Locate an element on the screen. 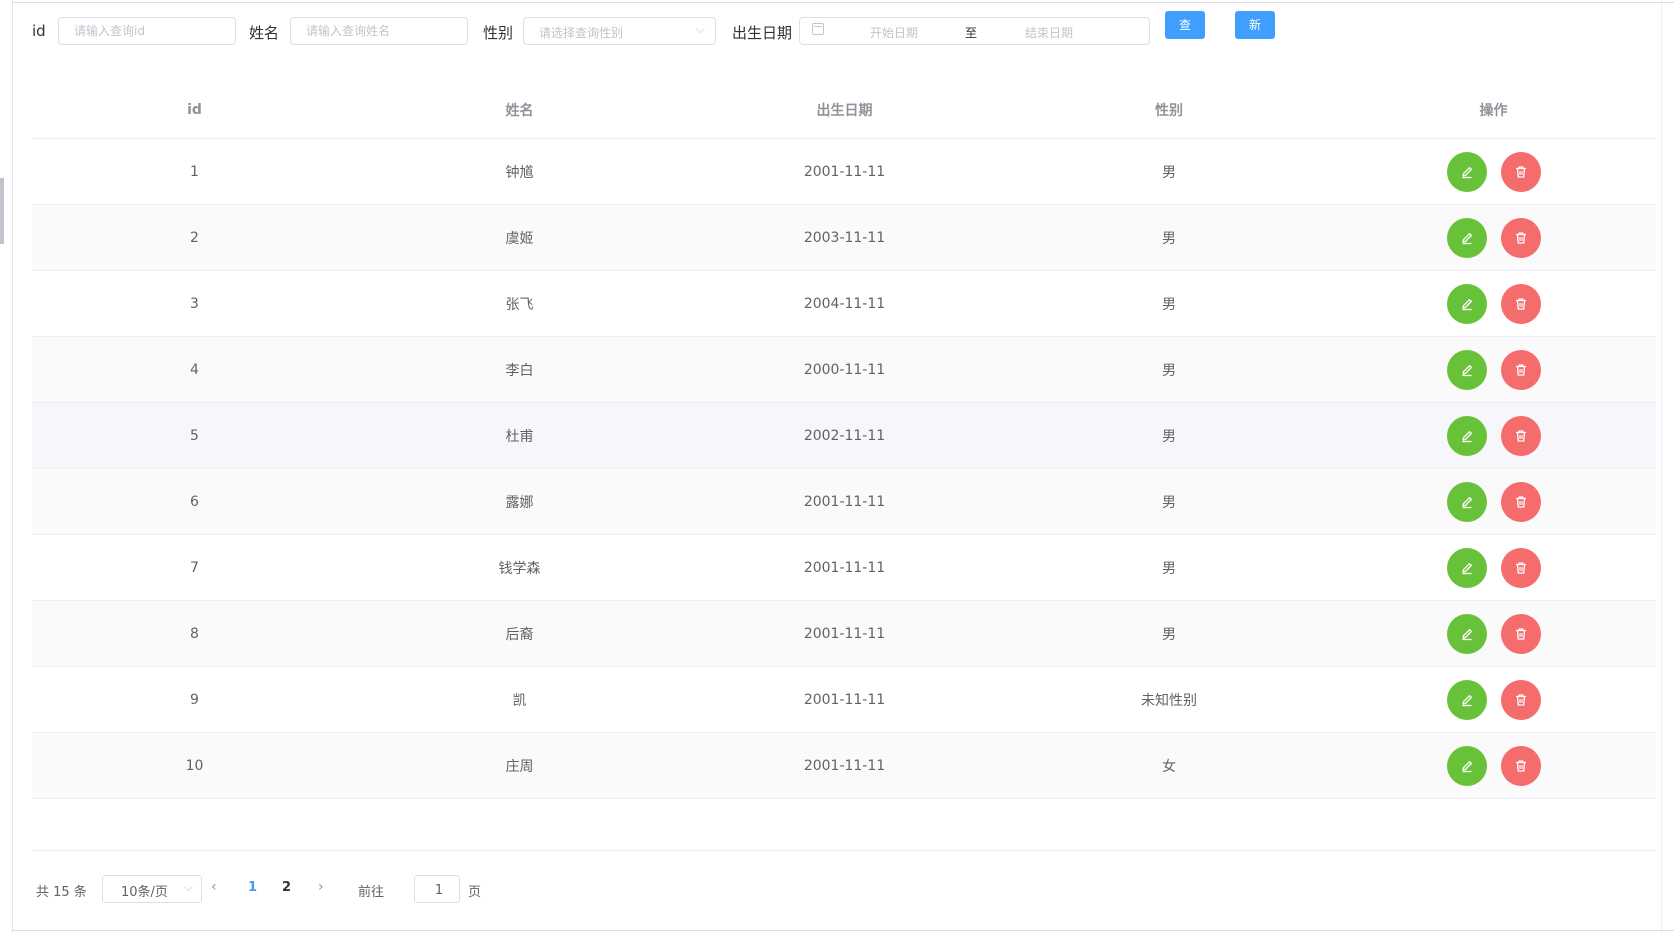 The image size is (1674, 933). cell-birth: 2002-11-11 is located at coordinates (844, 435).